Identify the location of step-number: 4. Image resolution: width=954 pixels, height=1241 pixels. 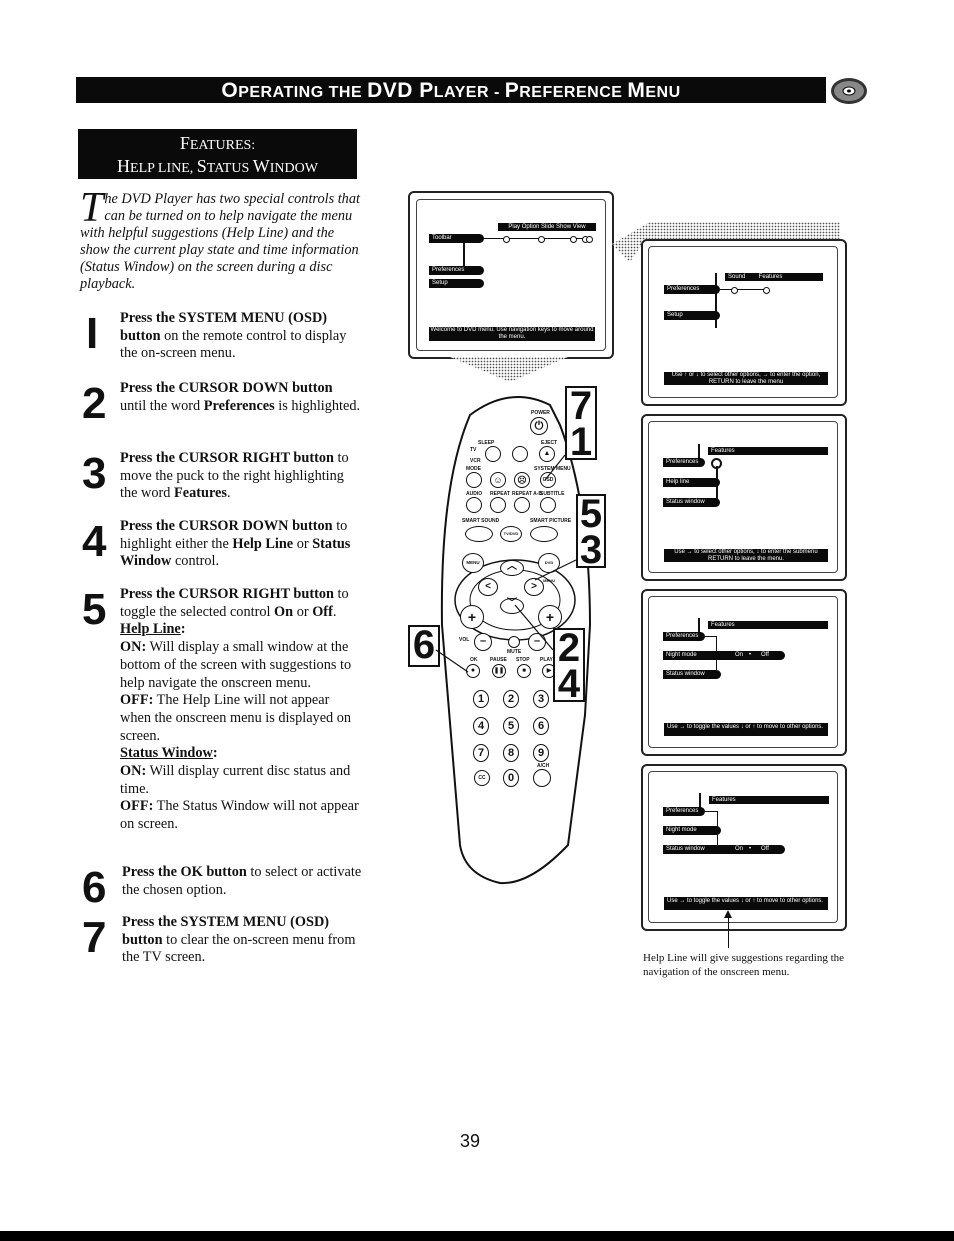
(94, 541).